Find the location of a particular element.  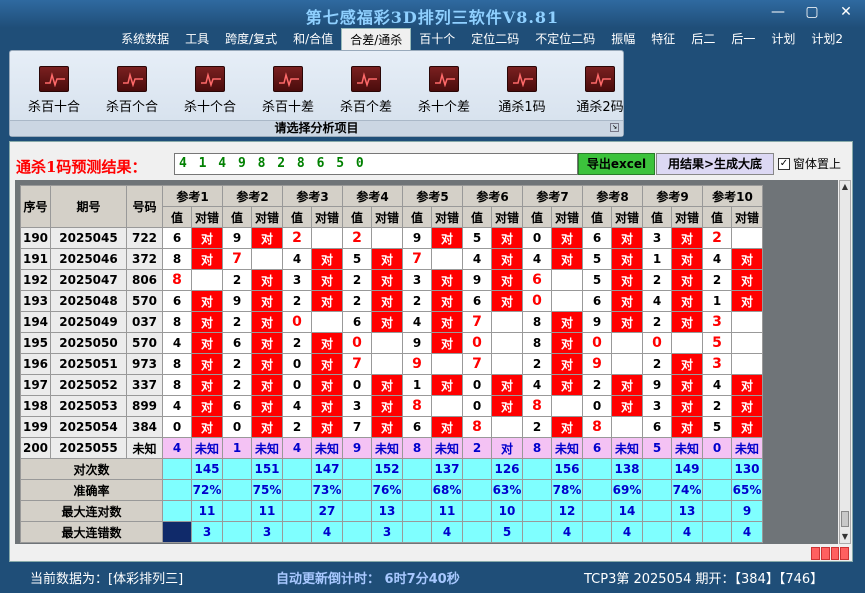

close-icon: ✕ is located at coordinates (846, 12).